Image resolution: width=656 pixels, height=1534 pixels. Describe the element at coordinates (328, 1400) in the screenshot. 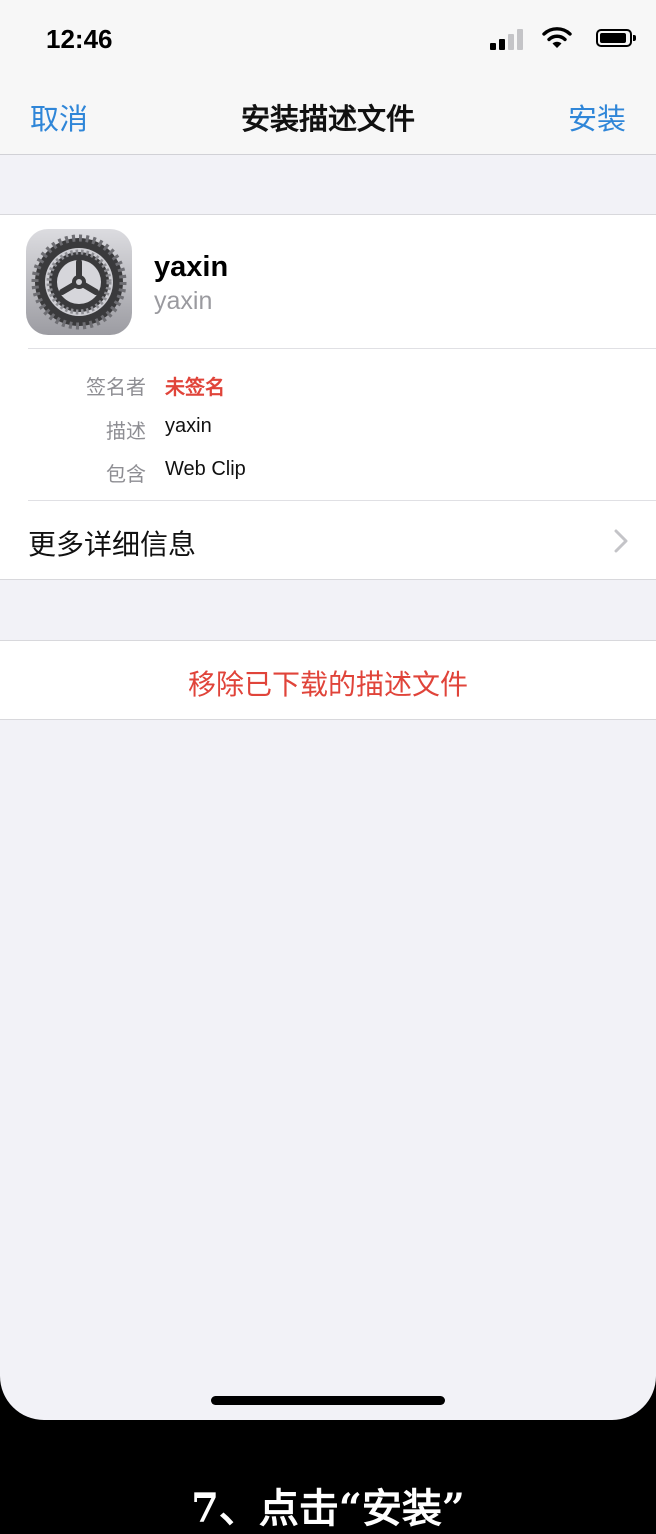

I see `home-indicator` at that location.